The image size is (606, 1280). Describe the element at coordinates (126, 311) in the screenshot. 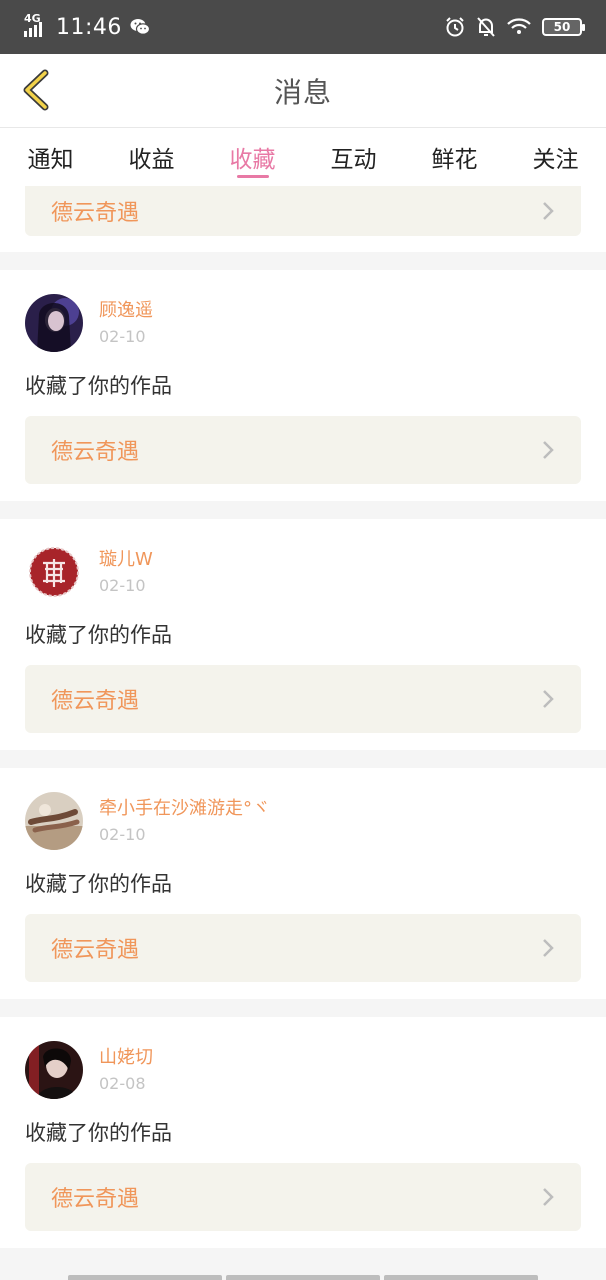

I see `username: 顾逸遥` at that location.